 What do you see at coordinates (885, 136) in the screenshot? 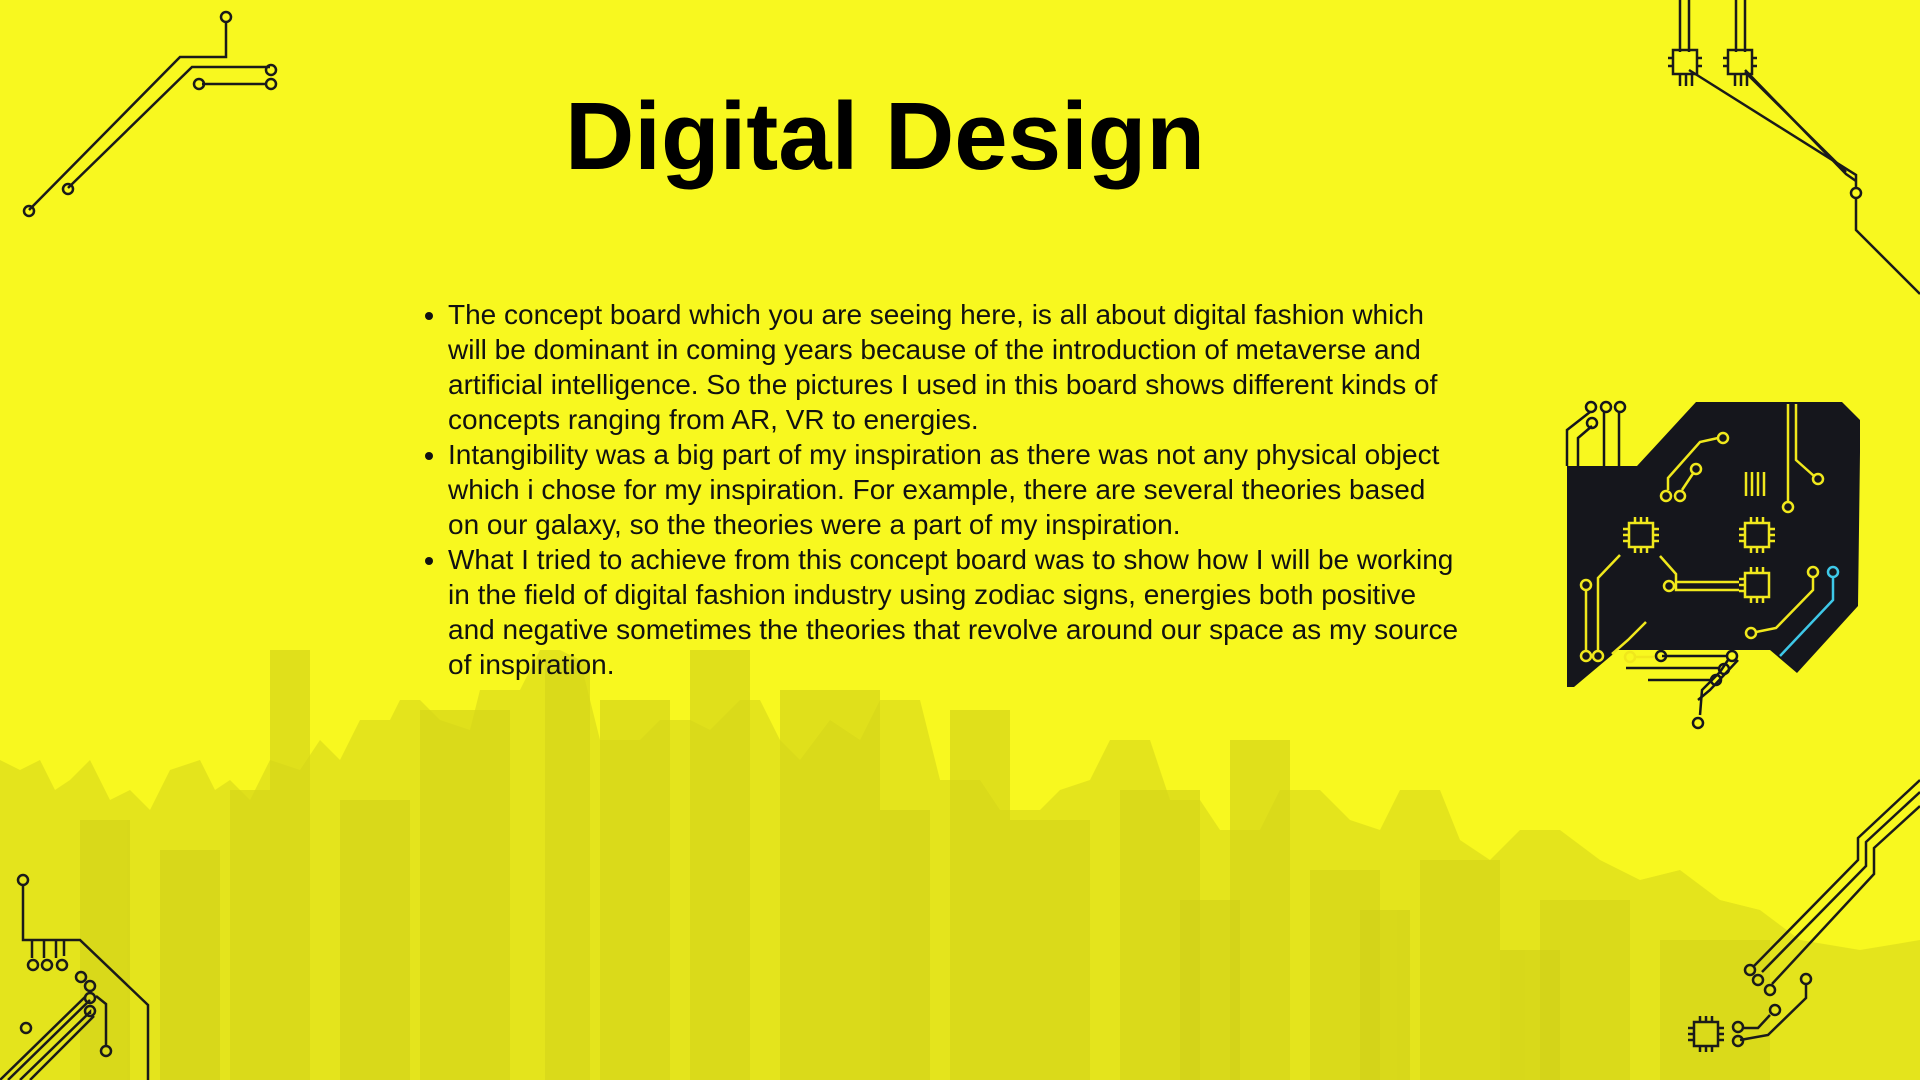
I see `slide-title: Digital Design` at bounding box center [885, 136].